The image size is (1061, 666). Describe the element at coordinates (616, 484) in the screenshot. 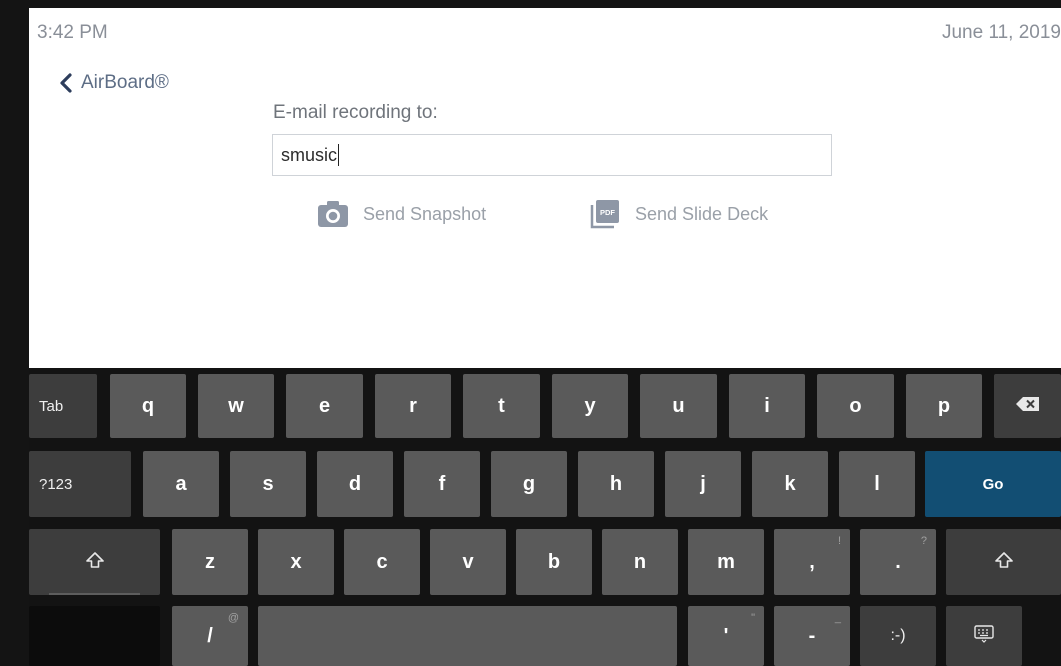

I see `key-h: h` at that location.